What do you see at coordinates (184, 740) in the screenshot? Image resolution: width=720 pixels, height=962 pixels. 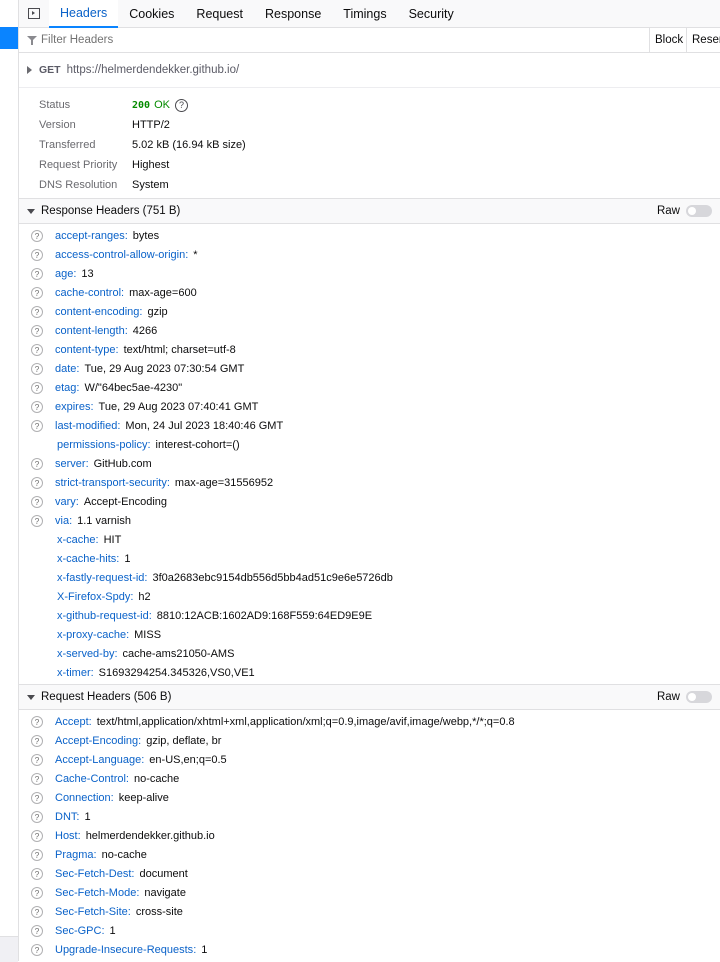 I see `header-value: gzip, deflate, br` at bounding box center [184, 740].